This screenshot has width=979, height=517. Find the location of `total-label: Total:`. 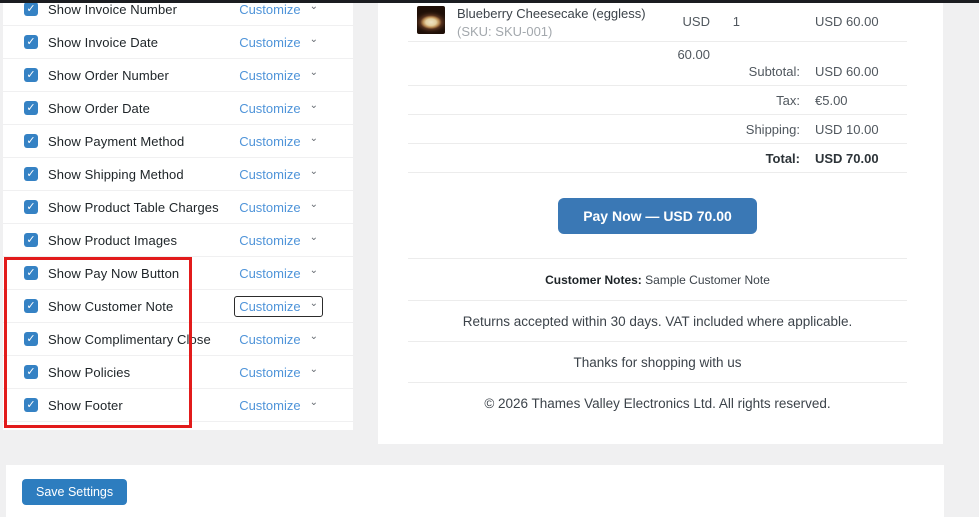

total-label: Total: is located at coordinates (782, 158).